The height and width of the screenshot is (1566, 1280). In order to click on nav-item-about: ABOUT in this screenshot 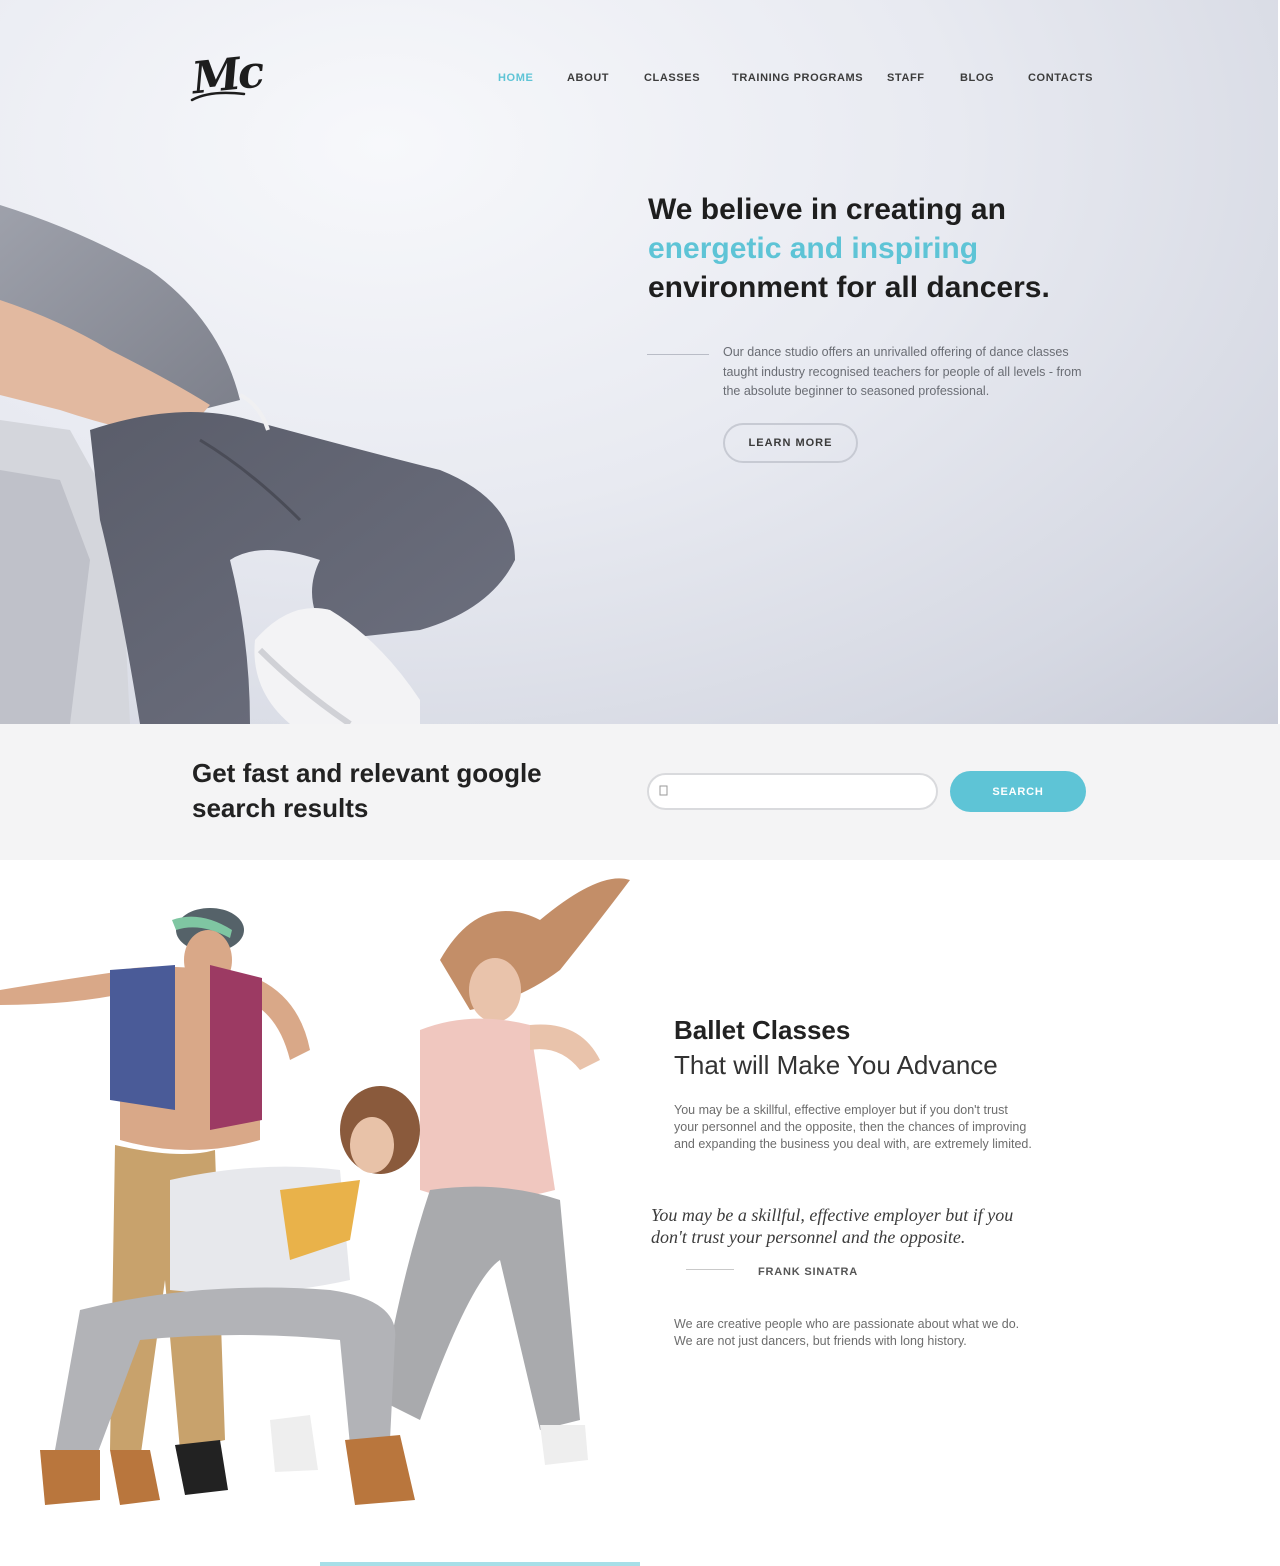, I will do `click(588, 78)`.